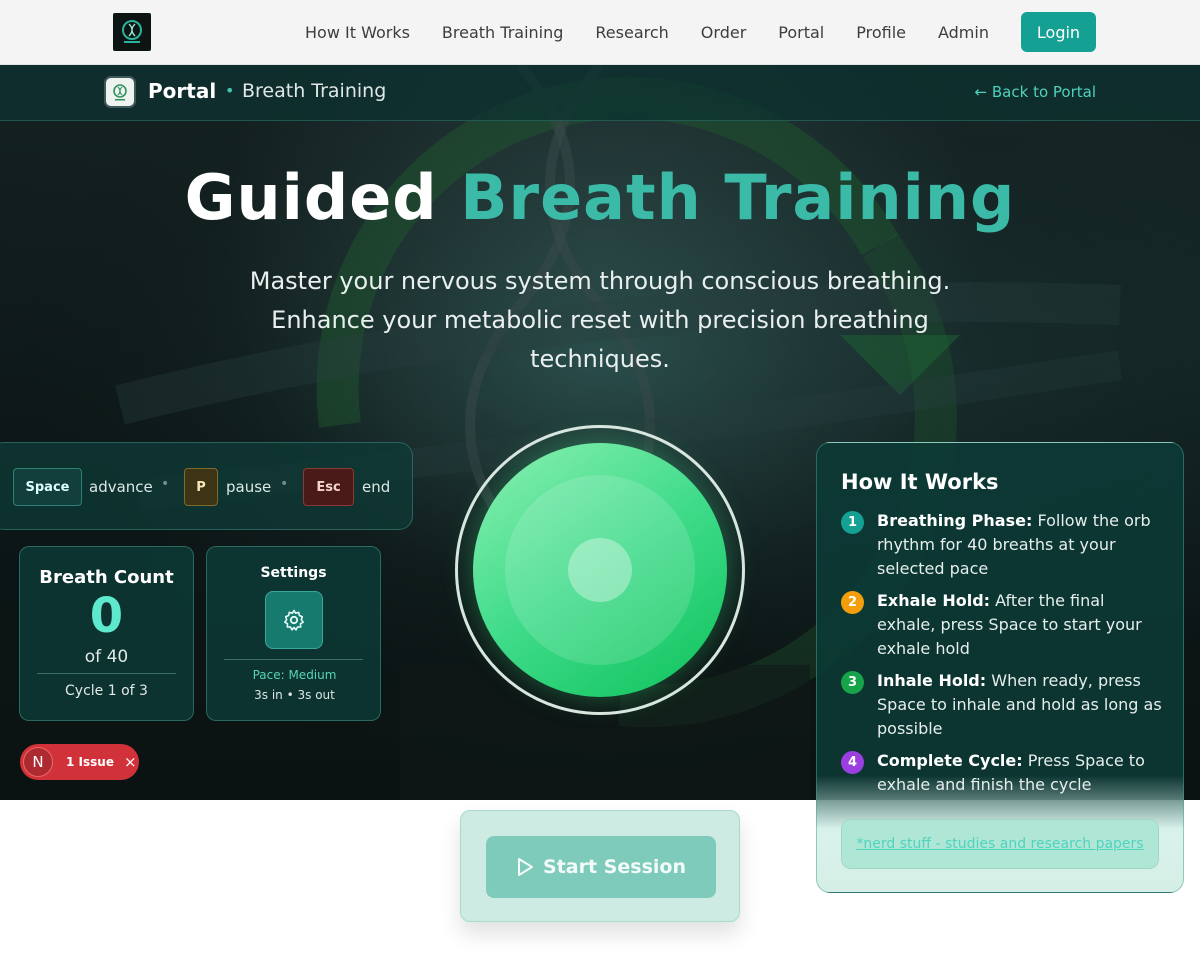 Image resolution: width=1200 pixels, height=954 pixels. I want to click on step-number-badge: 2, so click(852, 602).